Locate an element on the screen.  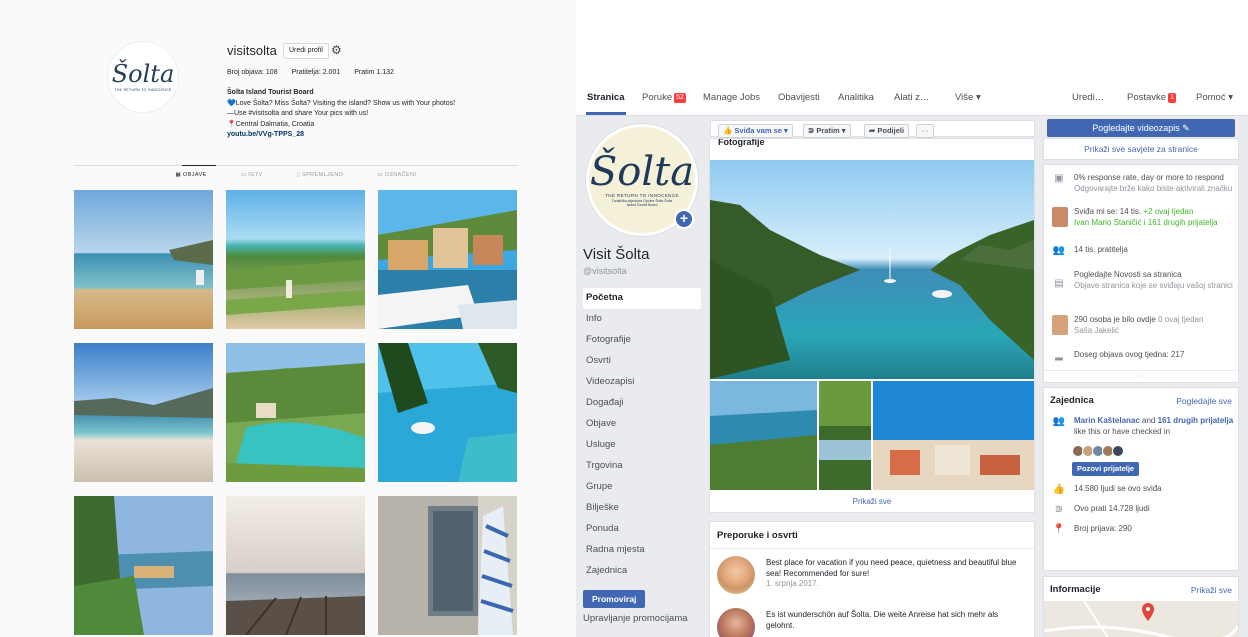
photos-show-all-link: Prikaži sve is located at coordinates (872, 501).